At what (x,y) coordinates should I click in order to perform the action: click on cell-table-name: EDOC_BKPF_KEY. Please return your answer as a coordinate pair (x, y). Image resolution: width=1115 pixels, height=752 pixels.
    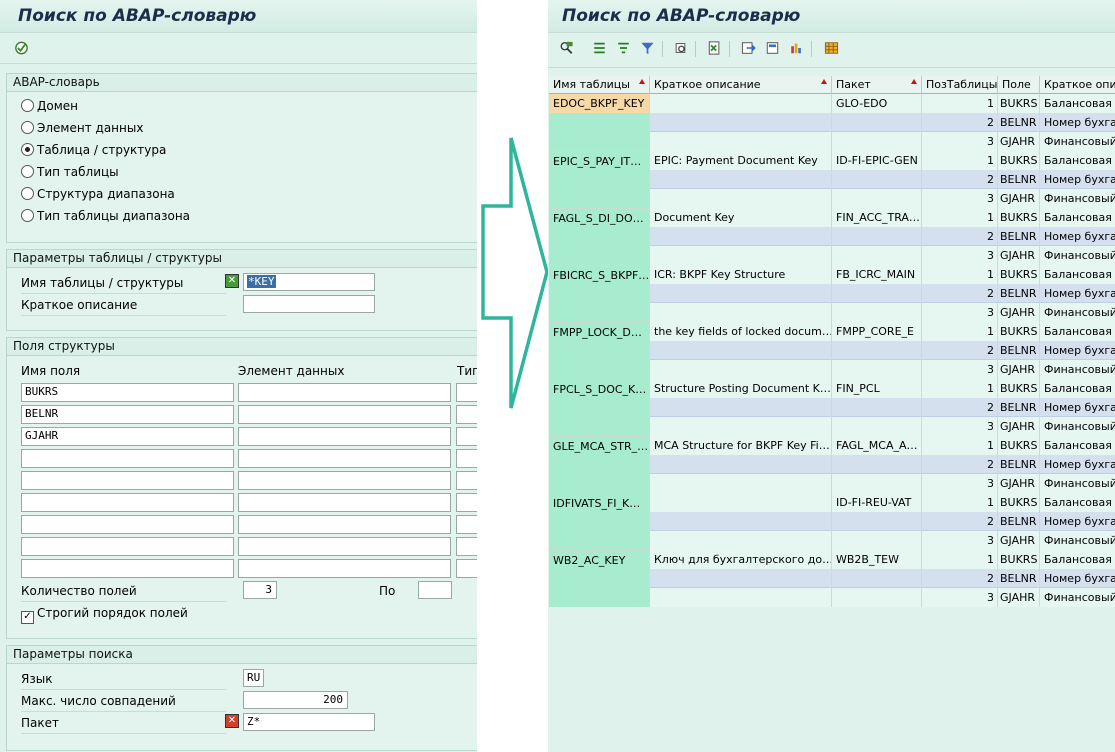
    Looking at the image, I should click on (599, 103).